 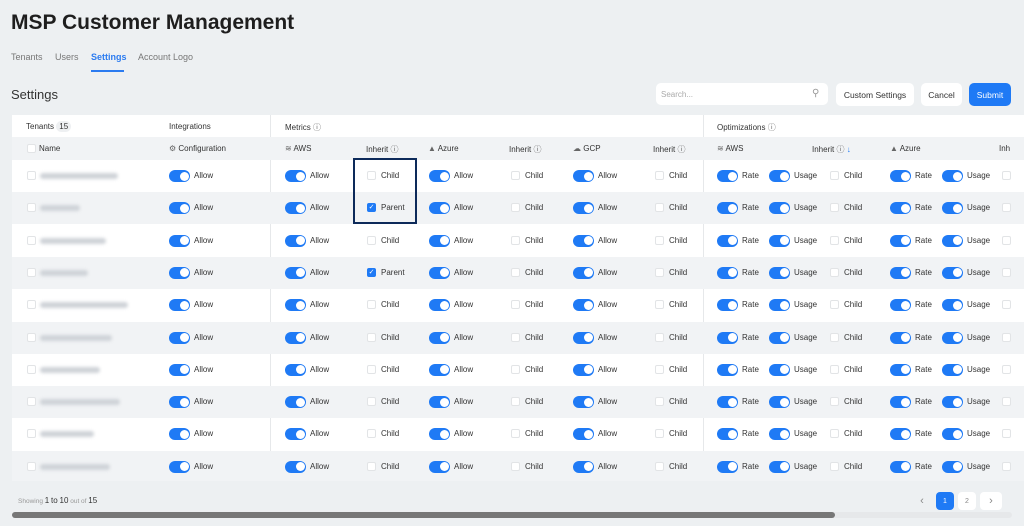 What do you see at coordinates (991, 501) in the screenshot?
I see `next-page-button: ›` at bounding box center [991, 501].